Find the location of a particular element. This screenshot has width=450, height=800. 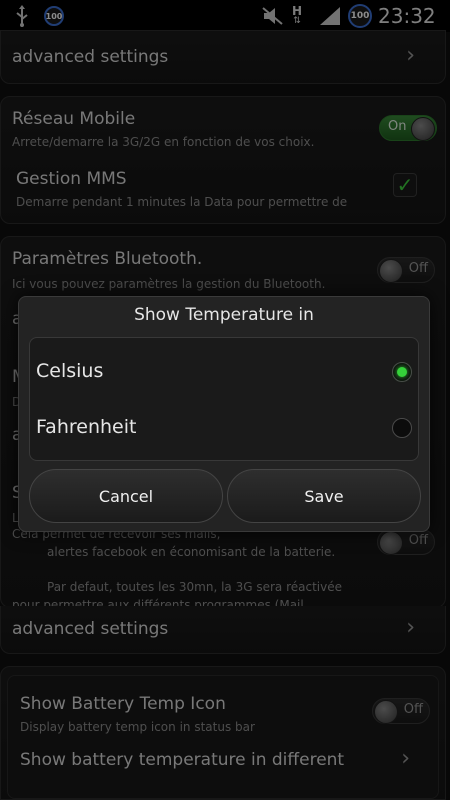

dialog-title: Show Temperature in is located at coordinates (224, 315).